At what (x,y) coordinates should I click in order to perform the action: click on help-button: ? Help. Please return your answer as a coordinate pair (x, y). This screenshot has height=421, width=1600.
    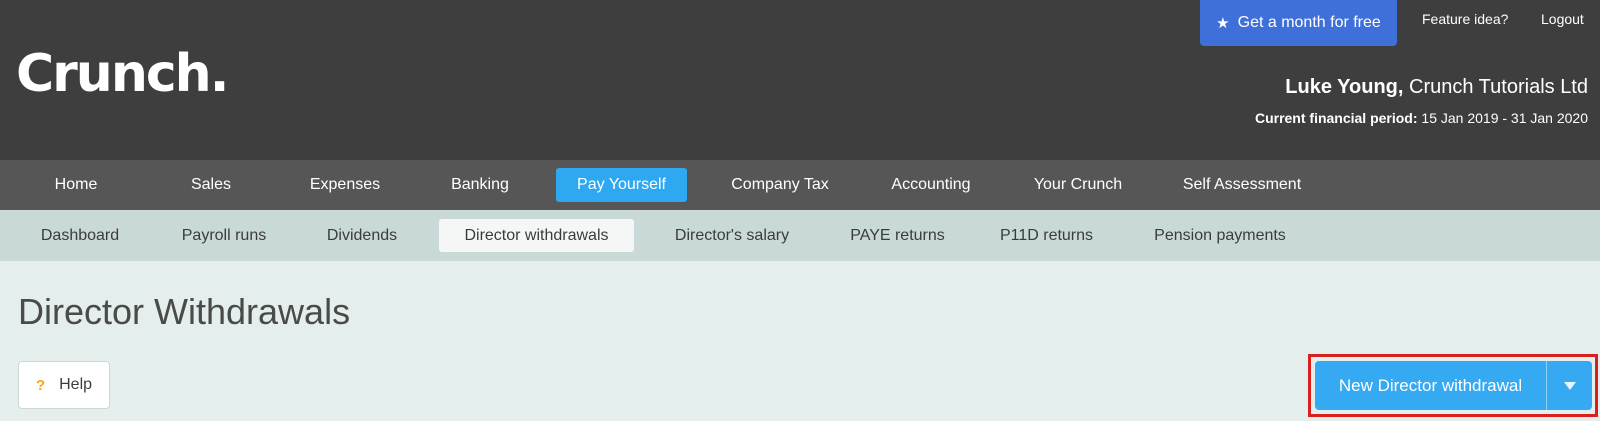
    Looking at the image, I should click on (64, 385).